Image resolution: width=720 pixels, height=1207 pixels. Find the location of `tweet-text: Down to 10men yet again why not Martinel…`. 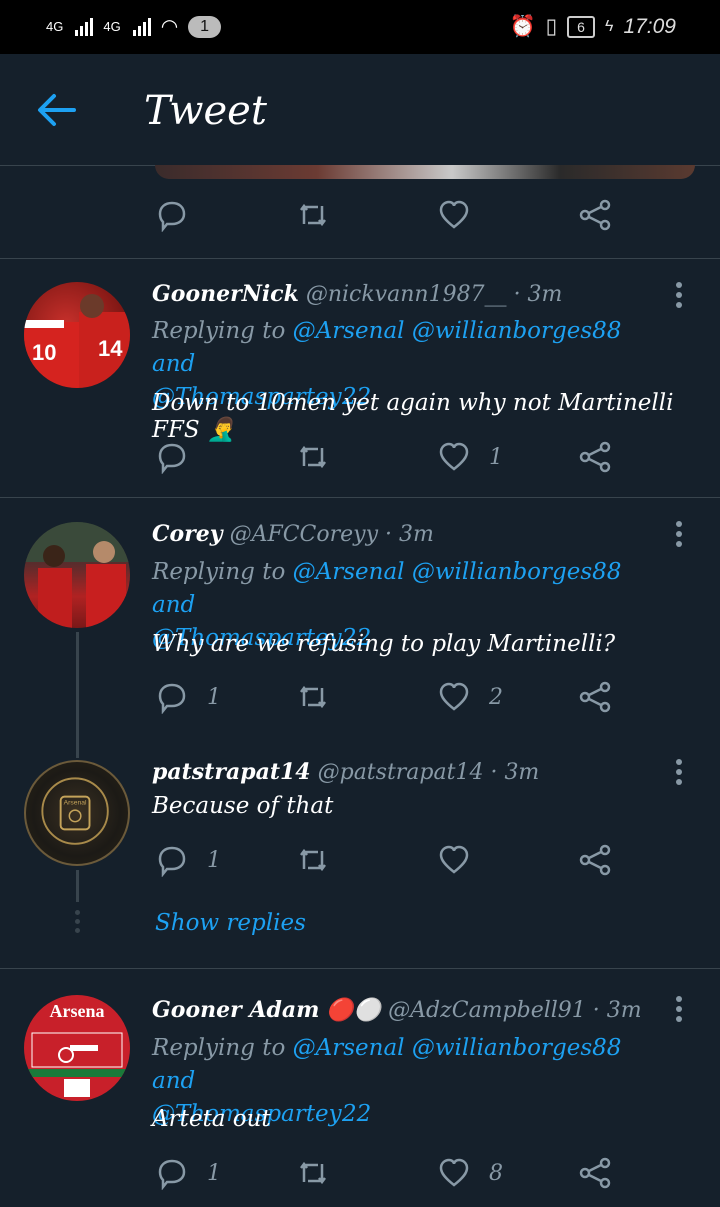

tweet-text: Down to 10men yet again why not Martinel… is located at coordinates (413, 416).